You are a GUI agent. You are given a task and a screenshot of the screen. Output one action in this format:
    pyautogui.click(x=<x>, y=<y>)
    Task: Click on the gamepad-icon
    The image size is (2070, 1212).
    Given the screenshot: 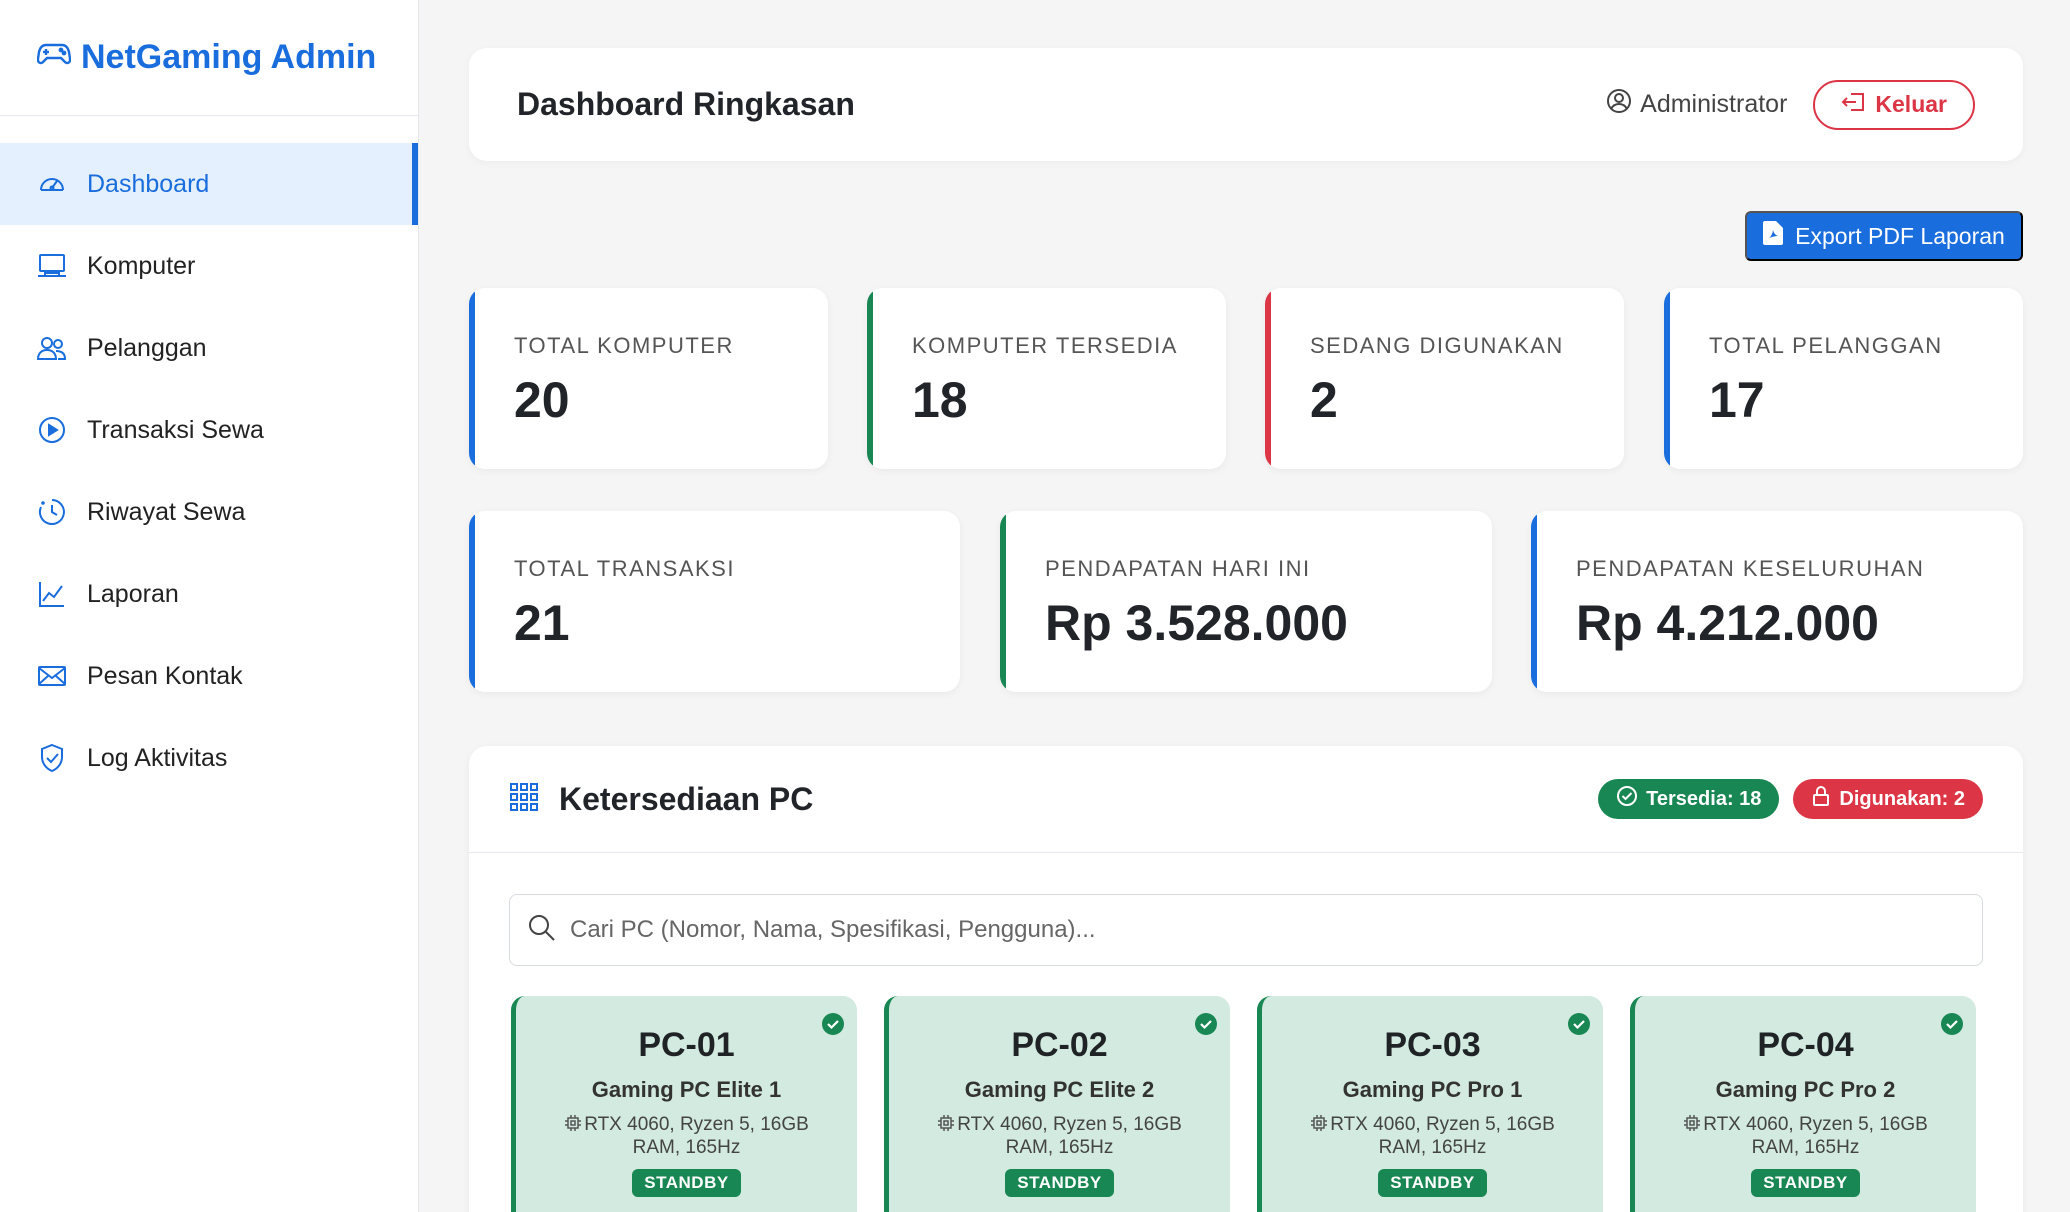 What is the action you would take?
    pyautogui.click(x=58, y=57)
    